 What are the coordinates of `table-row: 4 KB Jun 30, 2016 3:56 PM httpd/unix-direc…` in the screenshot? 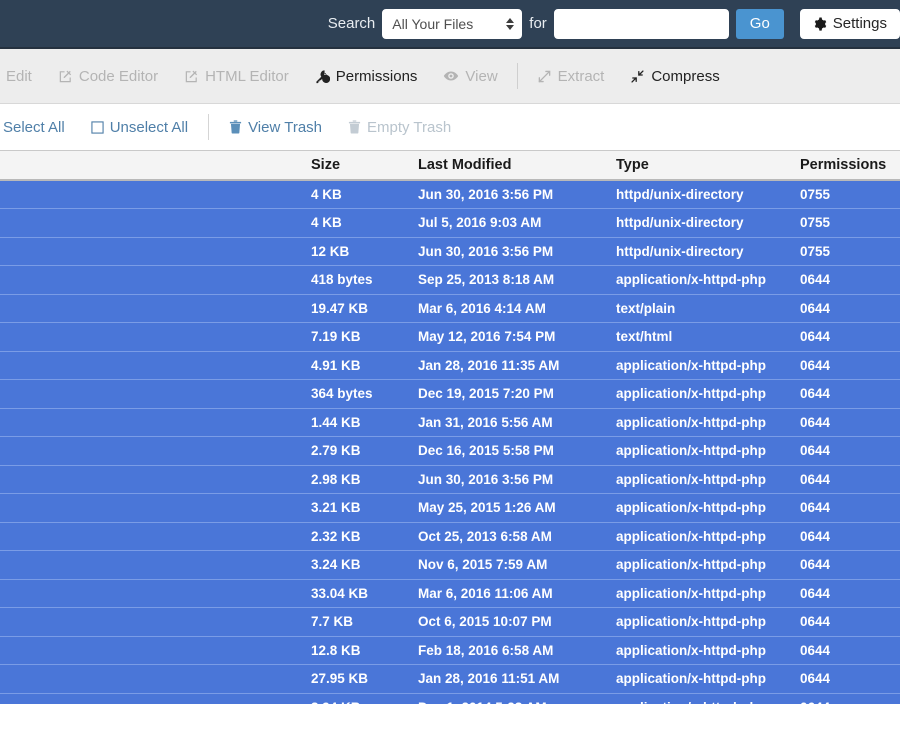 It's located at (450, 194).